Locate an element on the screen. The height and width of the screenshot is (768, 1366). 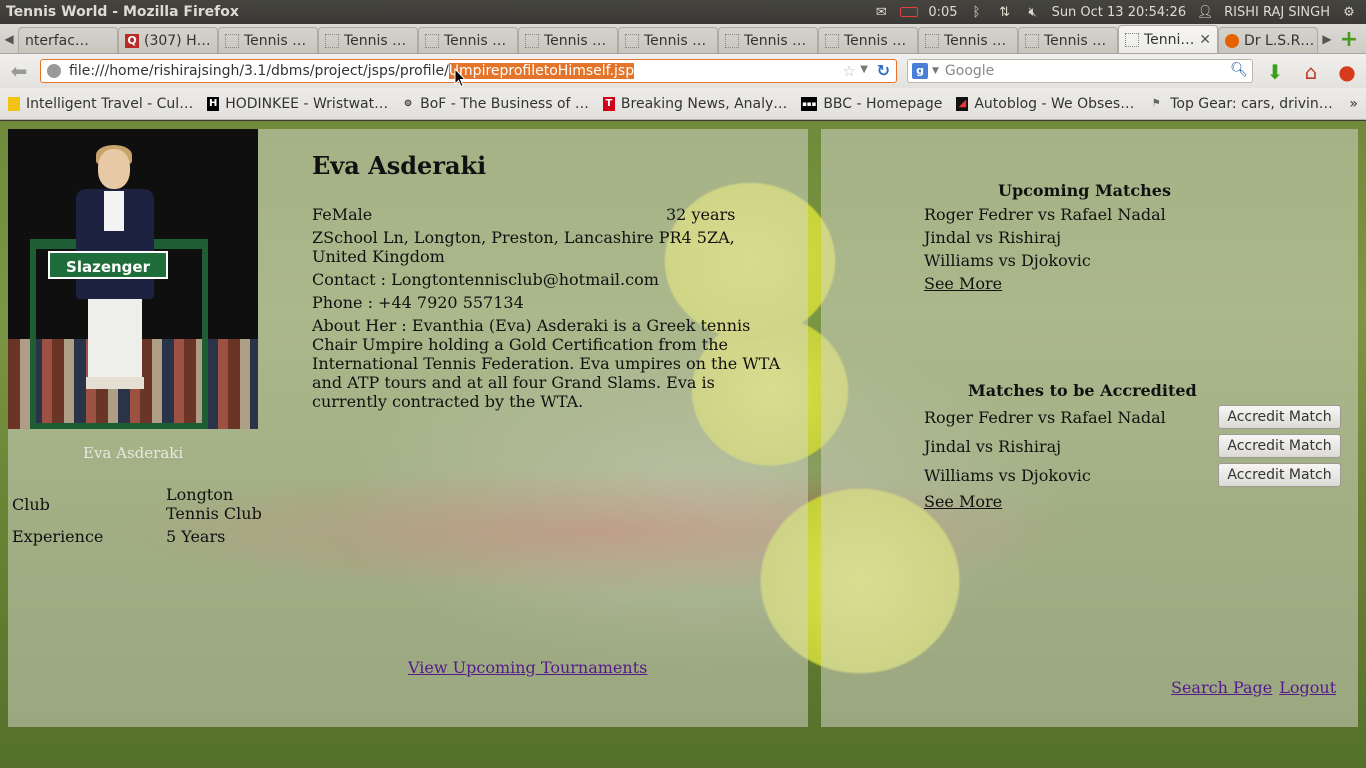
mouse-cursor-icon is located at coordinates (460, 78).